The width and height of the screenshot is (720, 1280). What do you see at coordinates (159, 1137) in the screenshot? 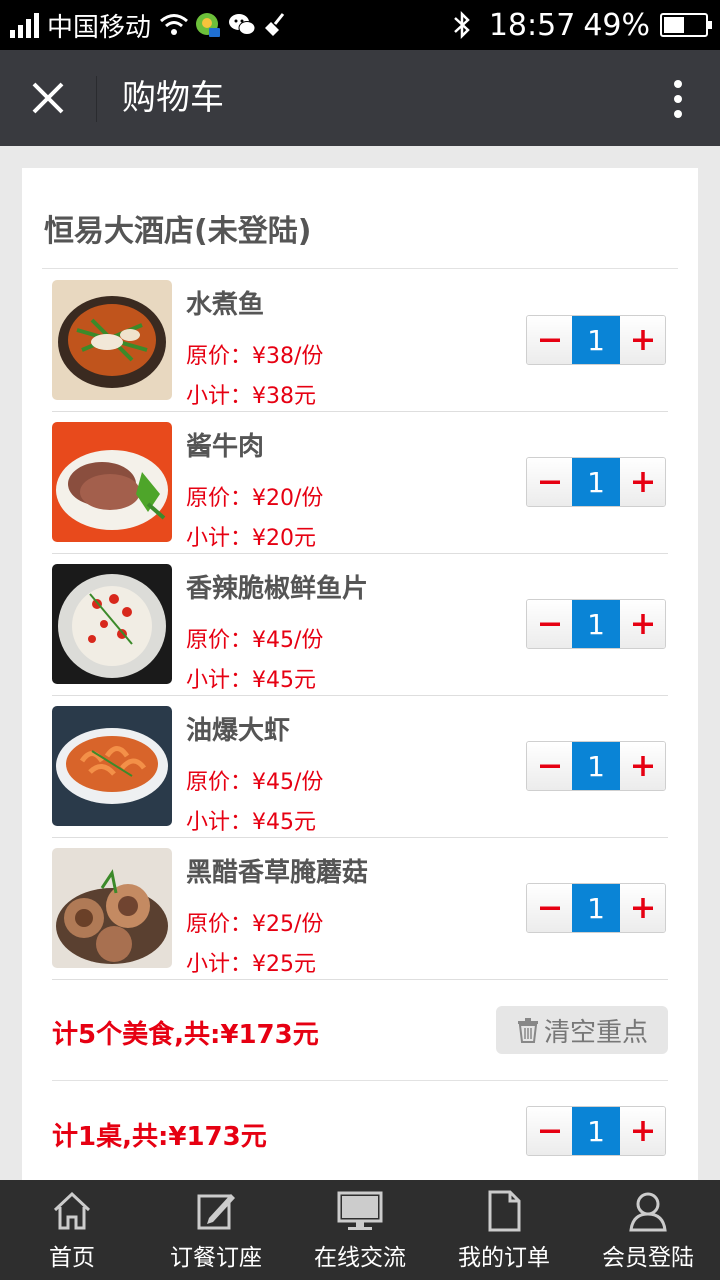
I see `table-total: 计1桌,共:¥173元` at bounding box center [159, 1137].